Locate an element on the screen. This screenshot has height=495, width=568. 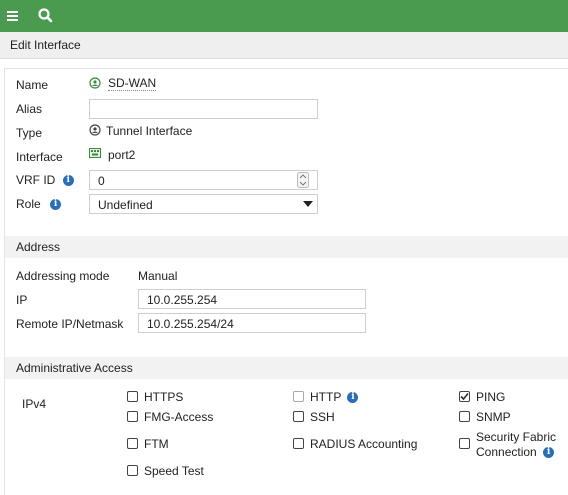
snmp-checkbox is located at coordinates (464, 416).